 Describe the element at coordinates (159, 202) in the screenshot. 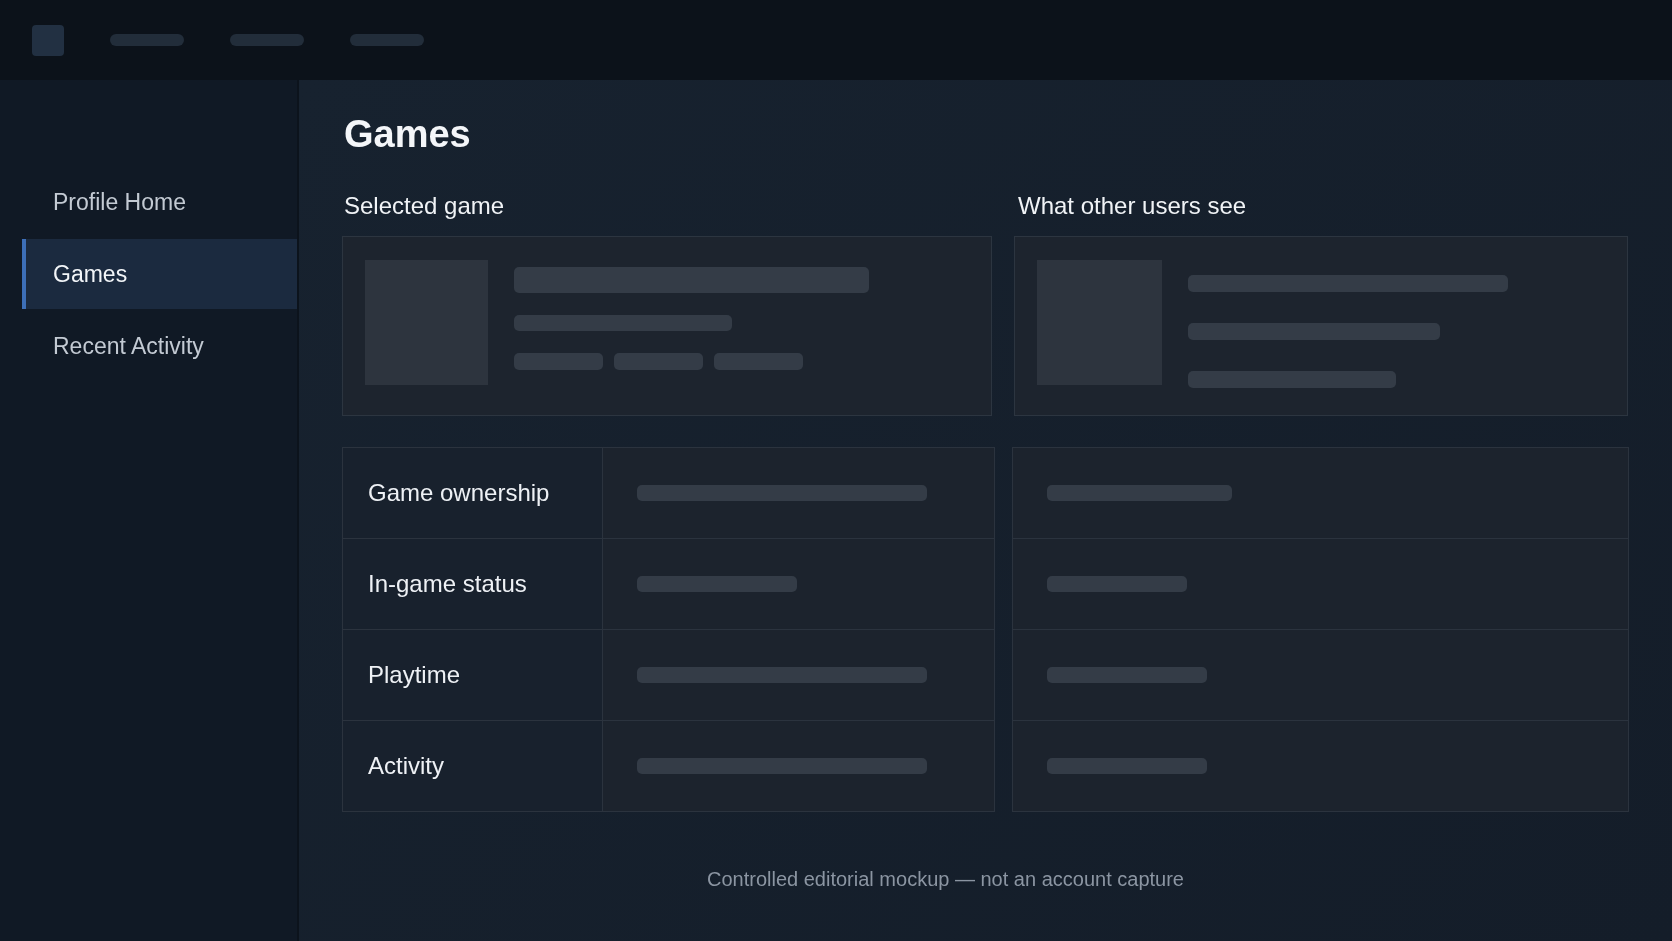

I see `sidebar-item: Profile Home` at that location.